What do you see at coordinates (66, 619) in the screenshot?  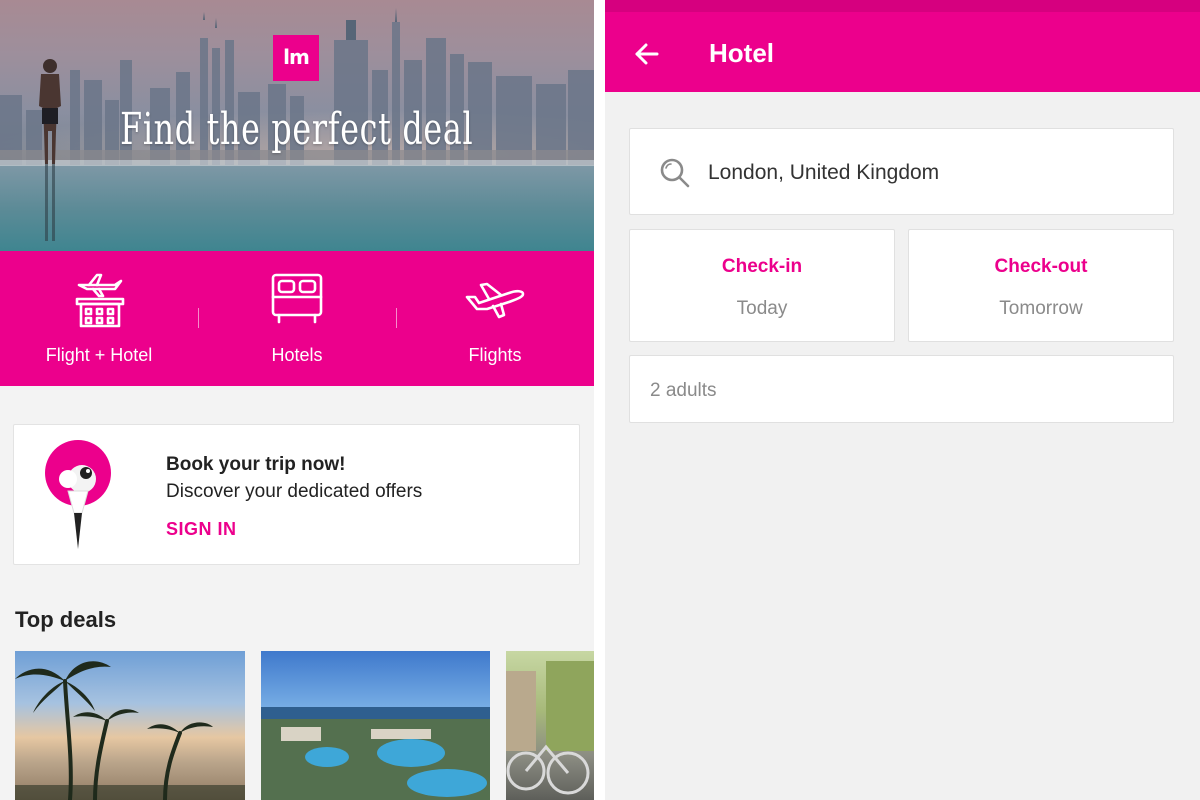 I see `top-deals-heading: Top deals` at bounding box center [66, 619].